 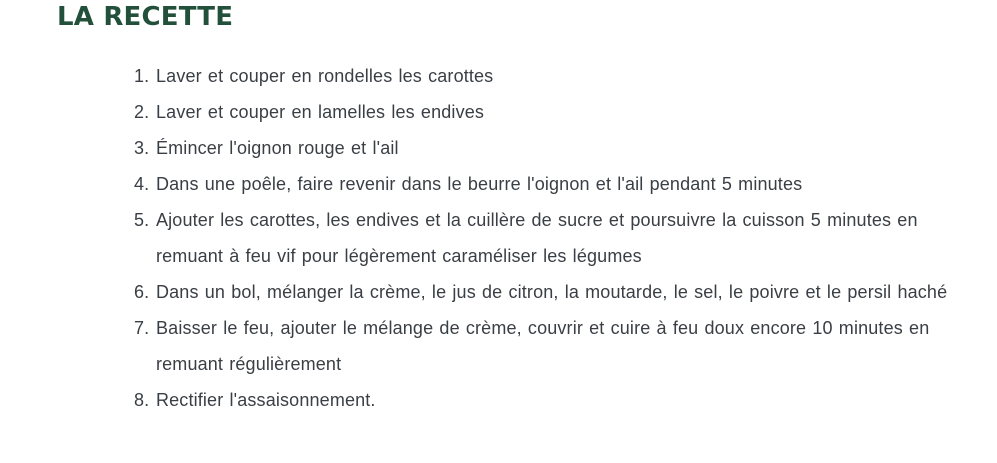 I want to click on step-number: 4., so click(x=142, y=184).